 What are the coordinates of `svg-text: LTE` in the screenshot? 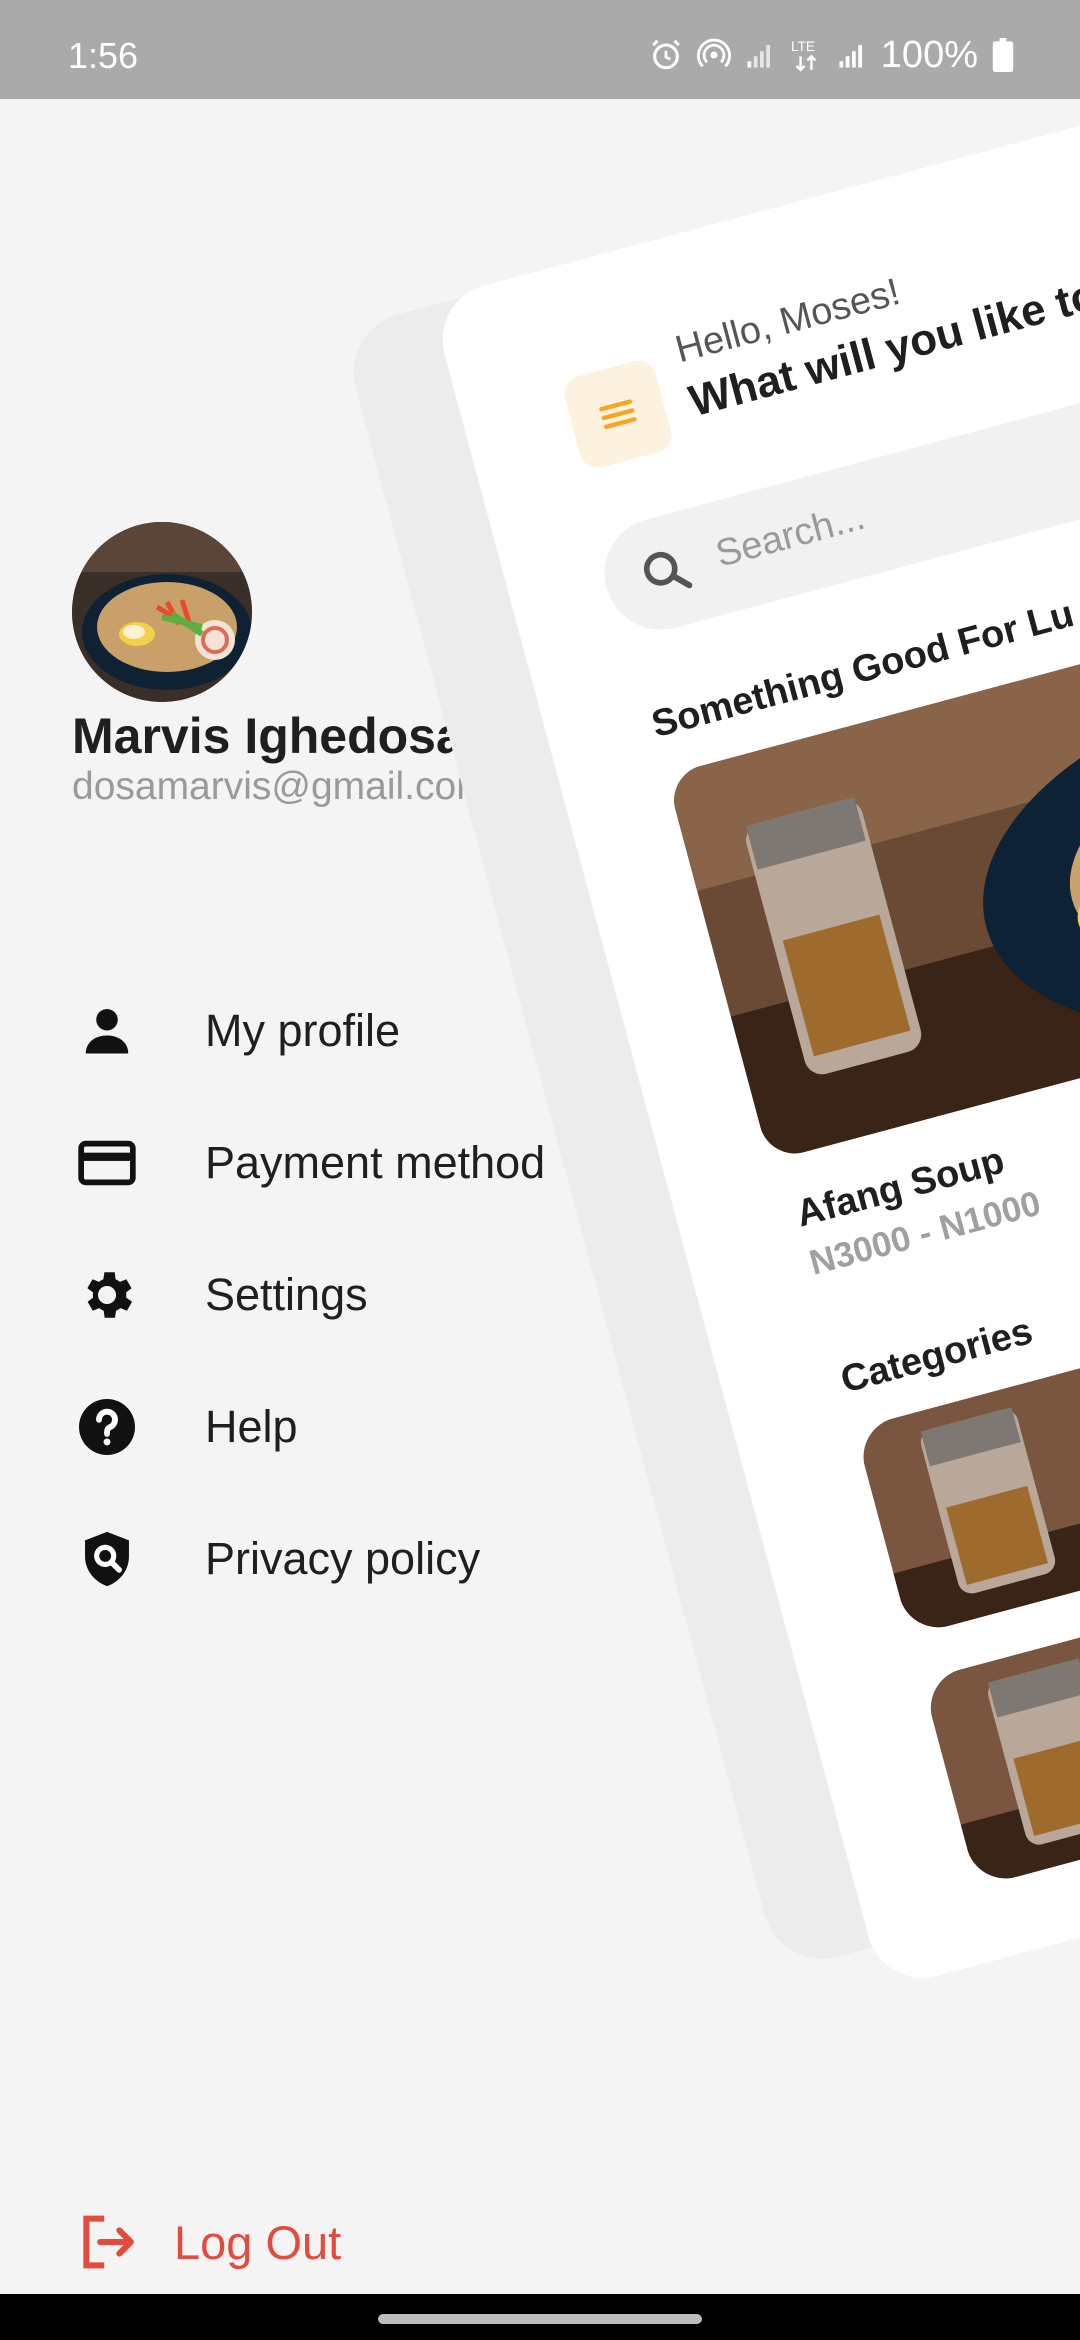 It's located at (803, 46).